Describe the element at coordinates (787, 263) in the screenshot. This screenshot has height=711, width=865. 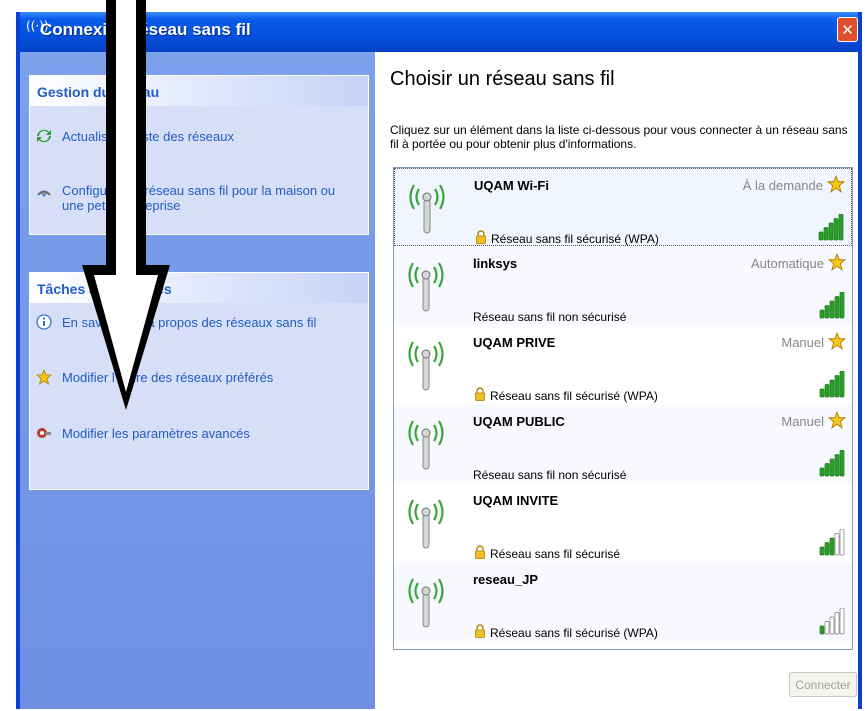
I see `connection-mode: Automatique` at that location.